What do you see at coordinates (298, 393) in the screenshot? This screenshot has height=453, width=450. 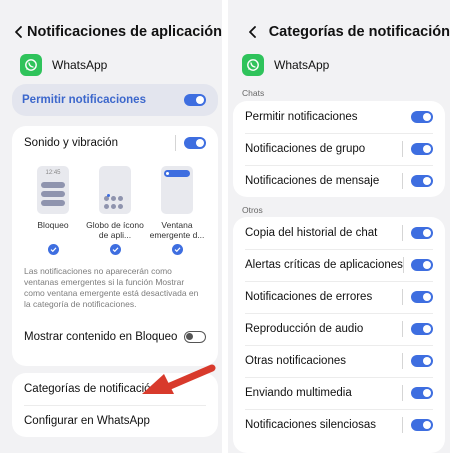 I see `category-label: Enviando multimedia` at bounding box center [298, 393].